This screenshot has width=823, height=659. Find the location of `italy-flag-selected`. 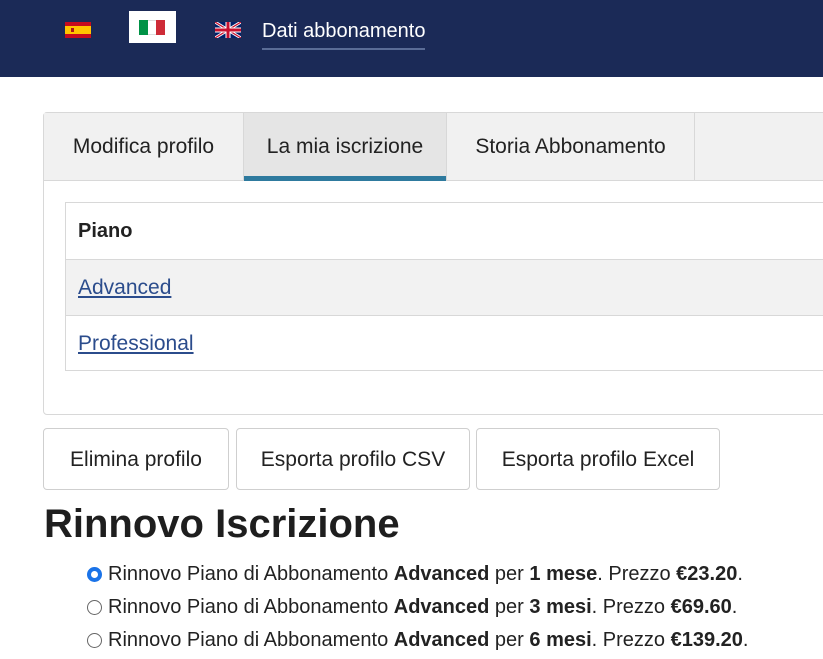

italy-flag-selected is located at coordinates (152, 27).